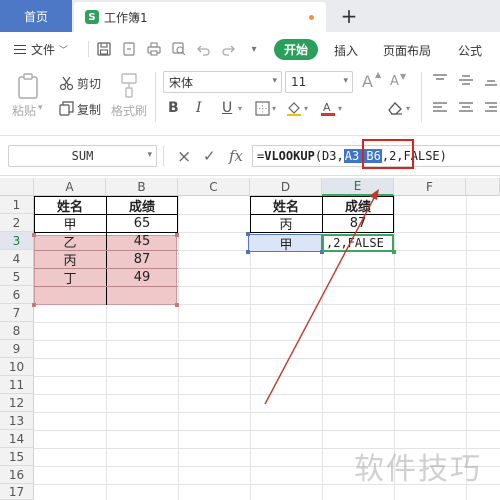  Describe the element at coordinates (349, 16) in the screenshot. I see `new-tab-button: +` at that location.